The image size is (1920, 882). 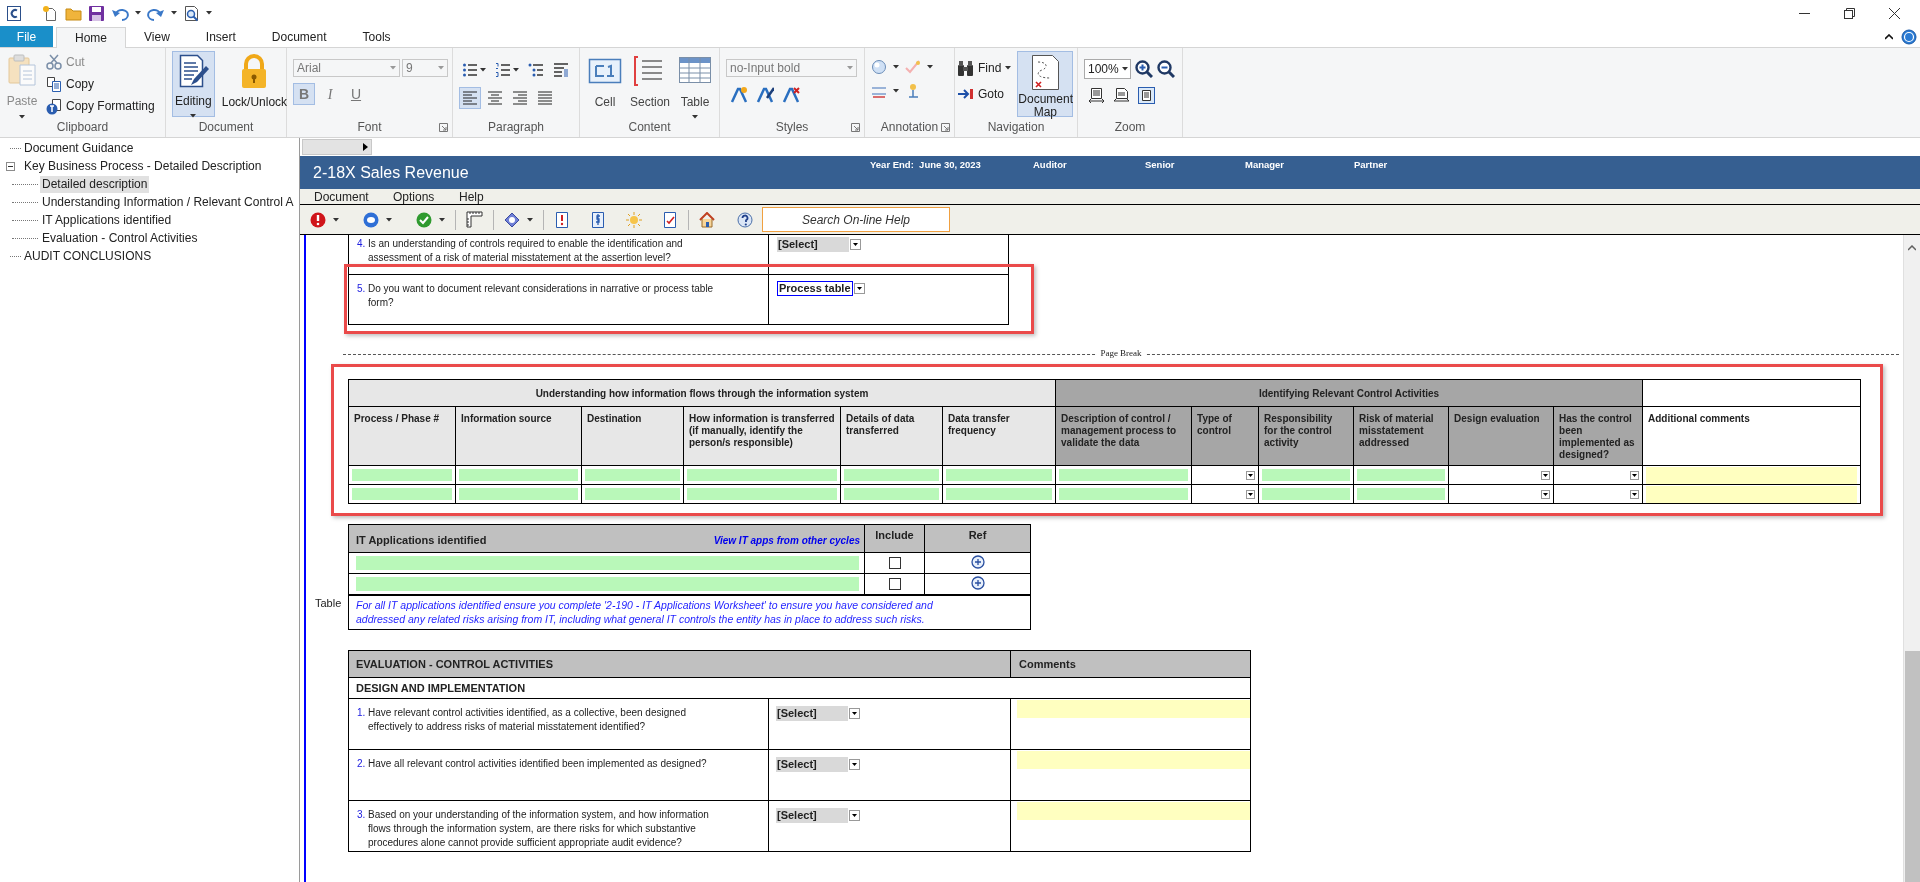 What do you see at coordinates (791, 94) in the screenshot?
I see `style-remove-icon` at bounding box center [791, 94].